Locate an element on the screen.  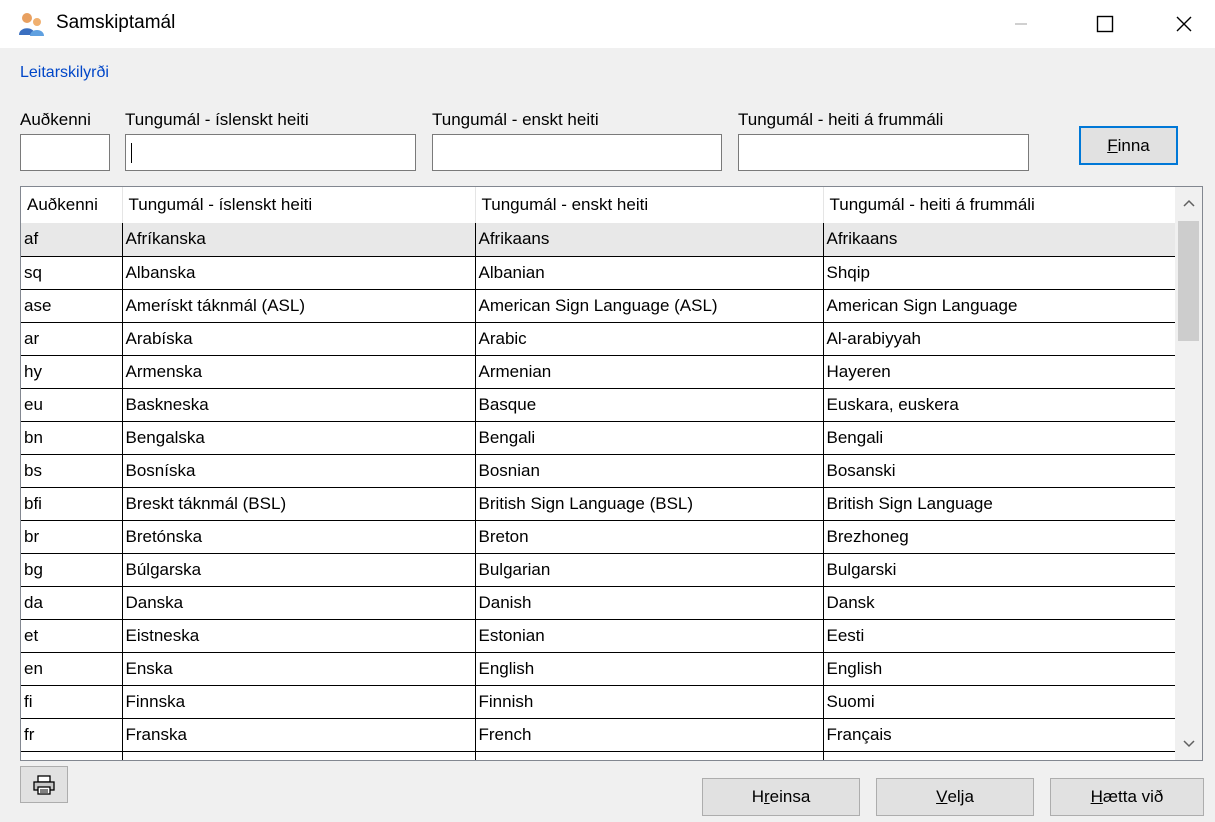
select-button: Velja is located at coordinates (955, 797).